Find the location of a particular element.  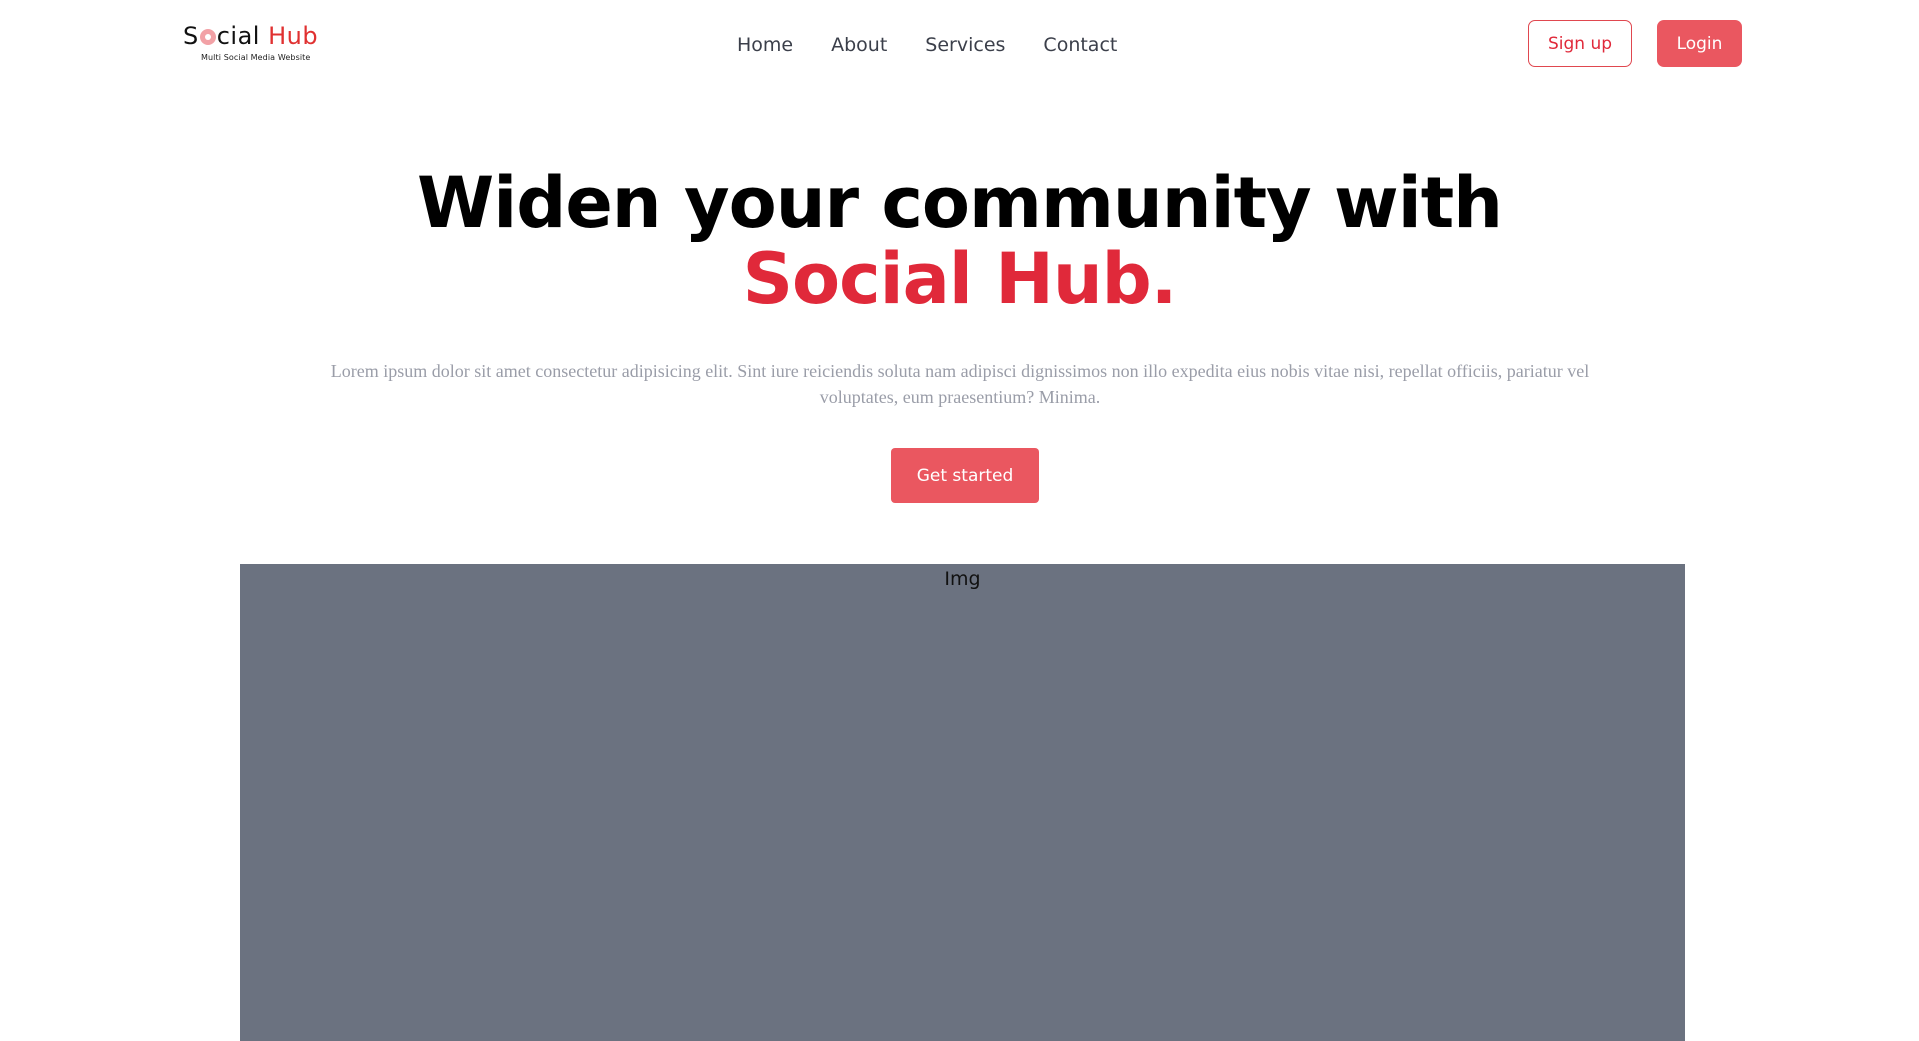

hero-title: Widen your community with Social Hub. is located at coordinates (959, 241).